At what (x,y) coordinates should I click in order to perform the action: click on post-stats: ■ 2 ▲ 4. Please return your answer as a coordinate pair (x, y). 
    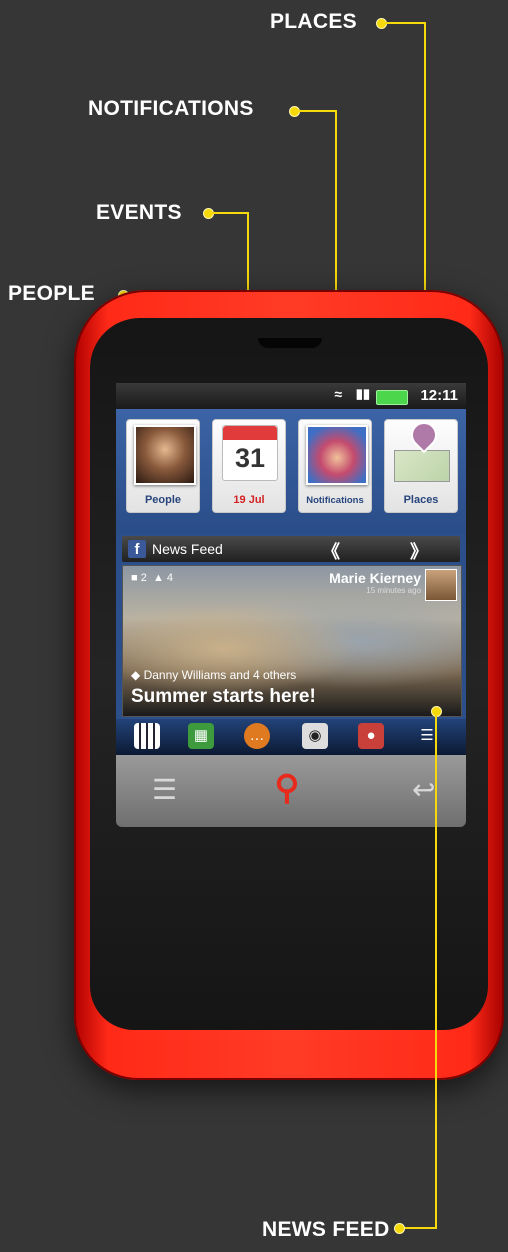
    Looking at the image, I should click on (152, 578).